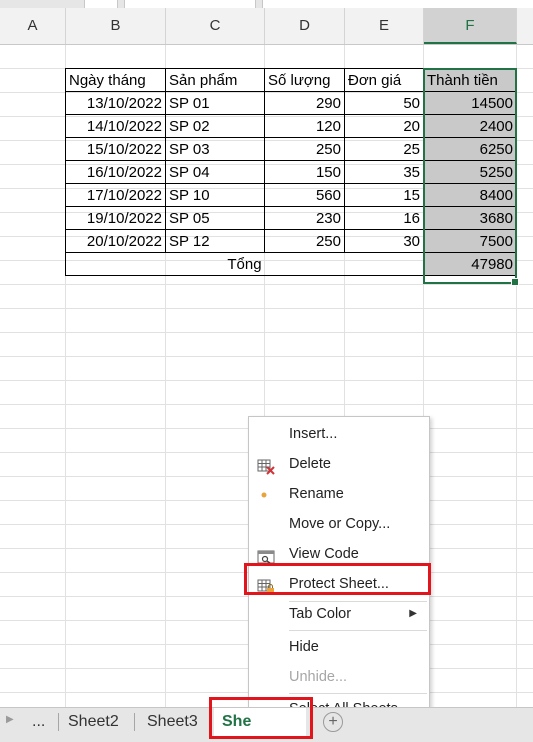 The image size is (533, 742). Describe the element at coordinates (384, 149) in the screenshot. I see `price-cell: 25` at that location.